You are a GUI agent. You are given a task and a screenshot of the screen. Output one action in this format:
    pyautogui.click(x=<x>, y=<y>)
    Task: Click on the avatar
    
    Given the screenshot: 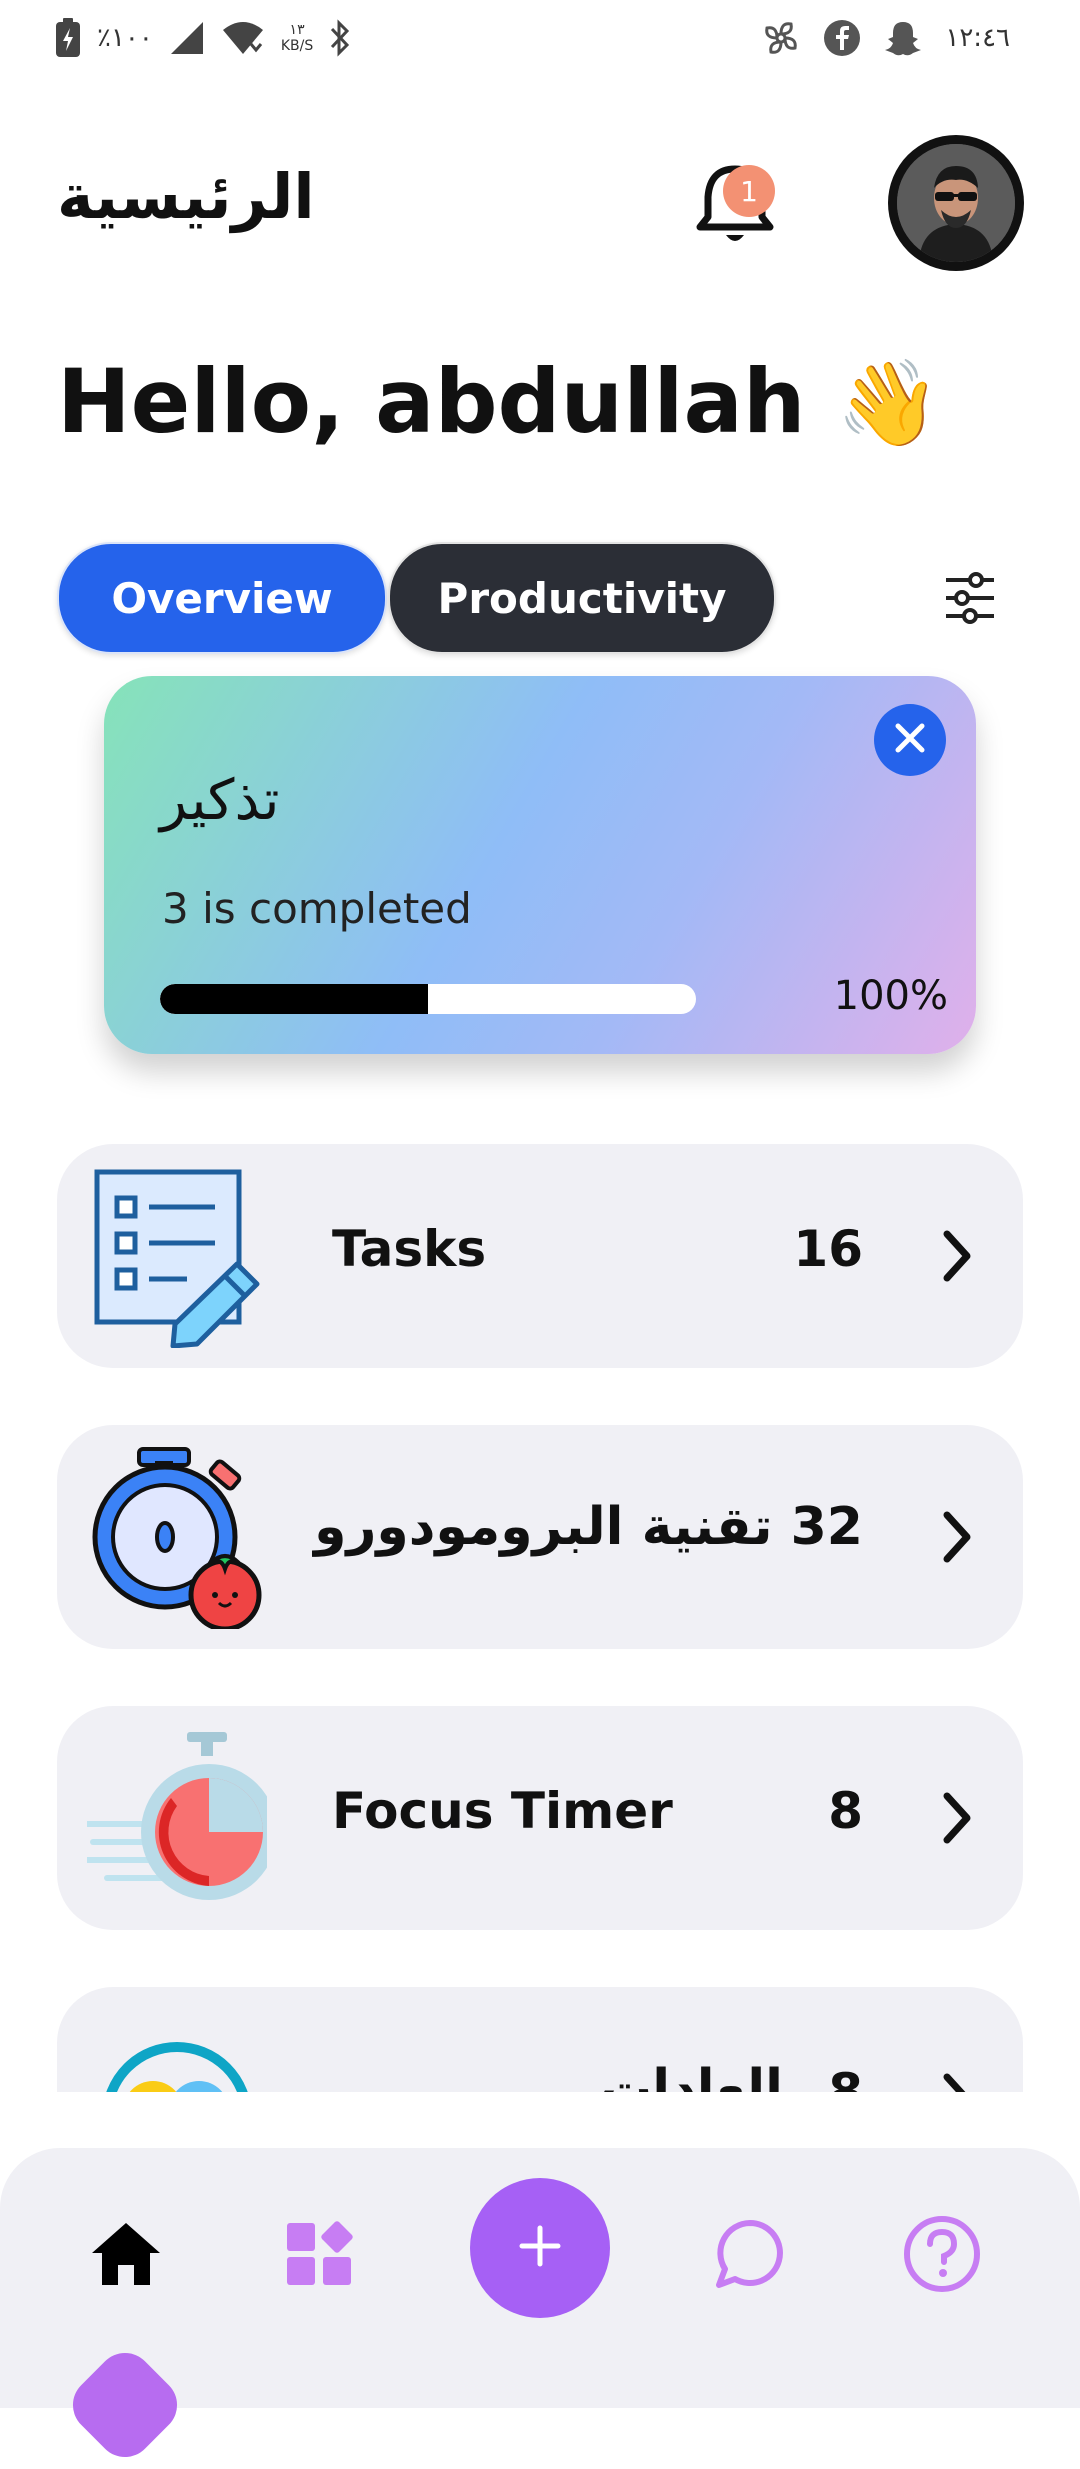 What is the action you would take?
    pyautogui.click(x=956, y=203)
    